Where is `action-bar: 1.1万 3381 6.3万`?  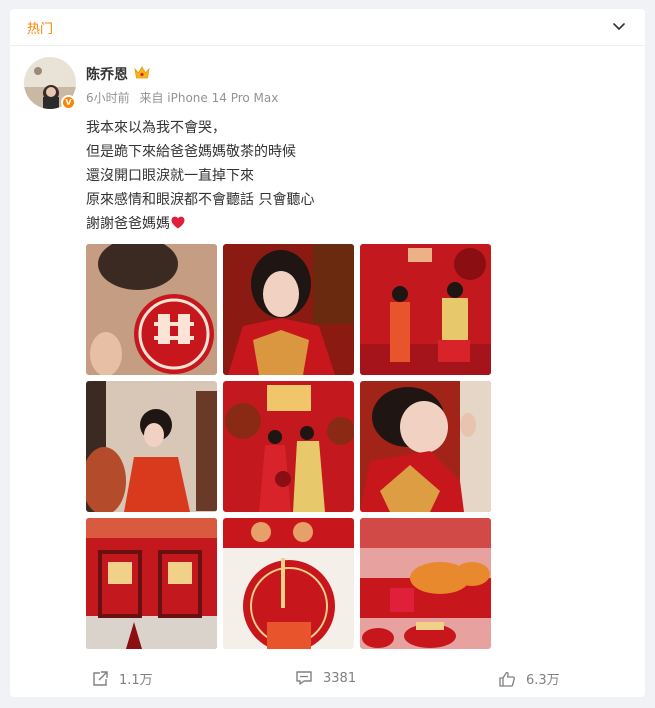
action-bar: 1.1万 3381 6.3万 is located at coordinates (327, 678).